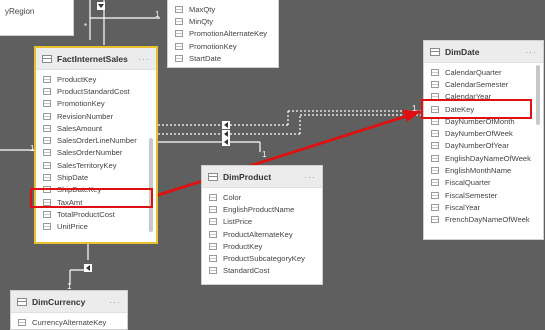  What do you see at coordinates (468, 183) in the screenshot?
I see `field-label: FiscalQuarter` at bounding box center [468, 183].